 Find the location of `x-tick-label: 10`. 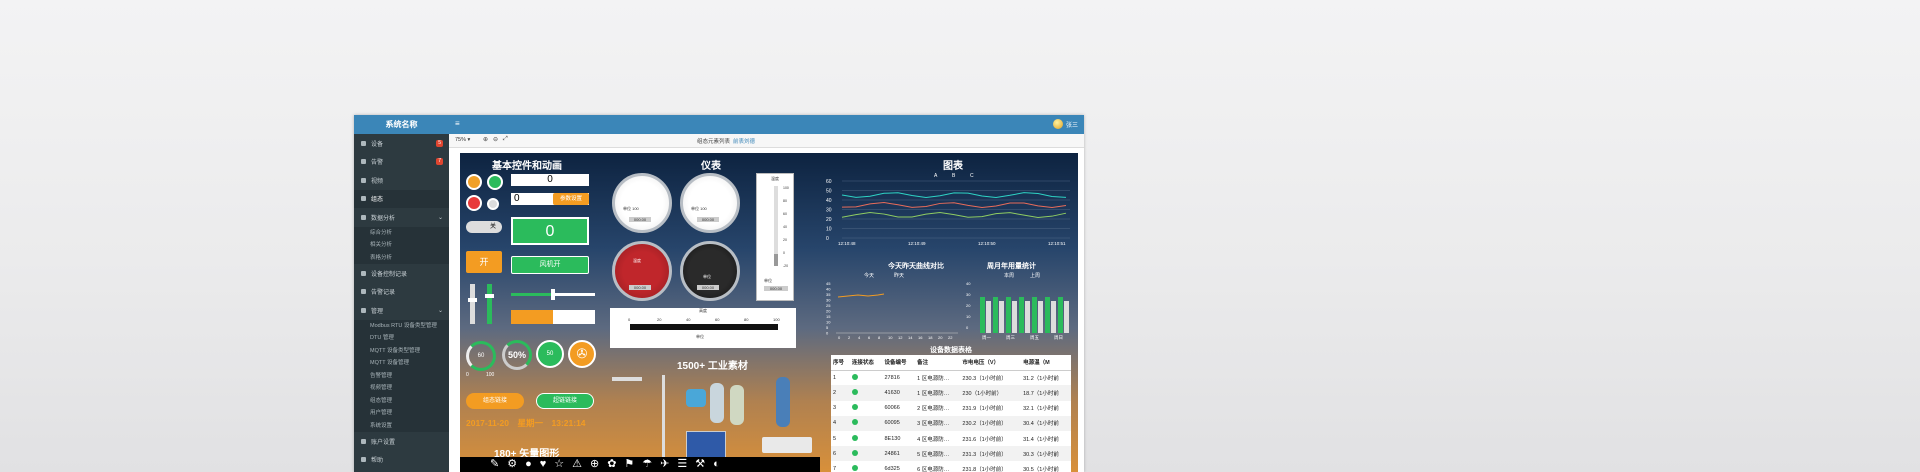

x-tick-label: 10 is located at coordinates (890, 337).